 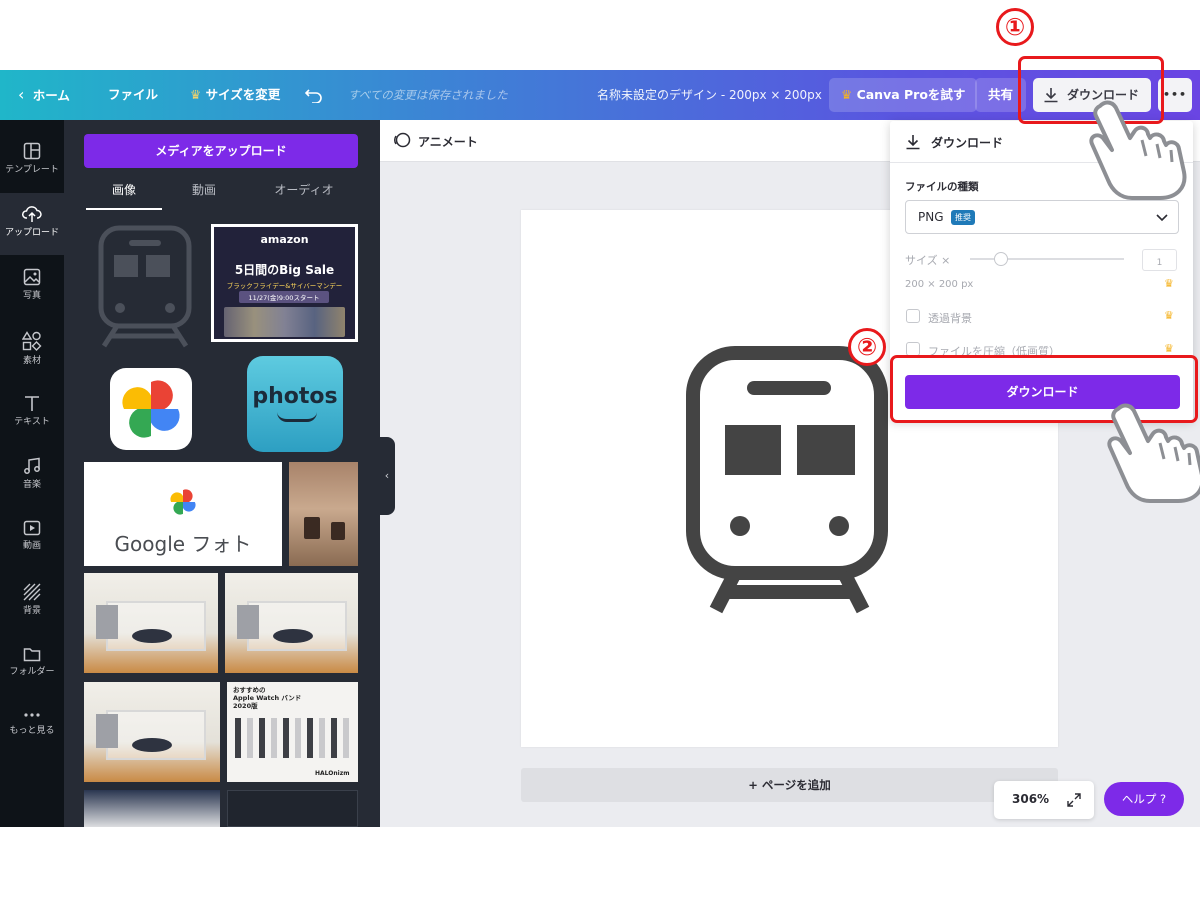 I want to click on video-icon, so click(x=32, y=528).